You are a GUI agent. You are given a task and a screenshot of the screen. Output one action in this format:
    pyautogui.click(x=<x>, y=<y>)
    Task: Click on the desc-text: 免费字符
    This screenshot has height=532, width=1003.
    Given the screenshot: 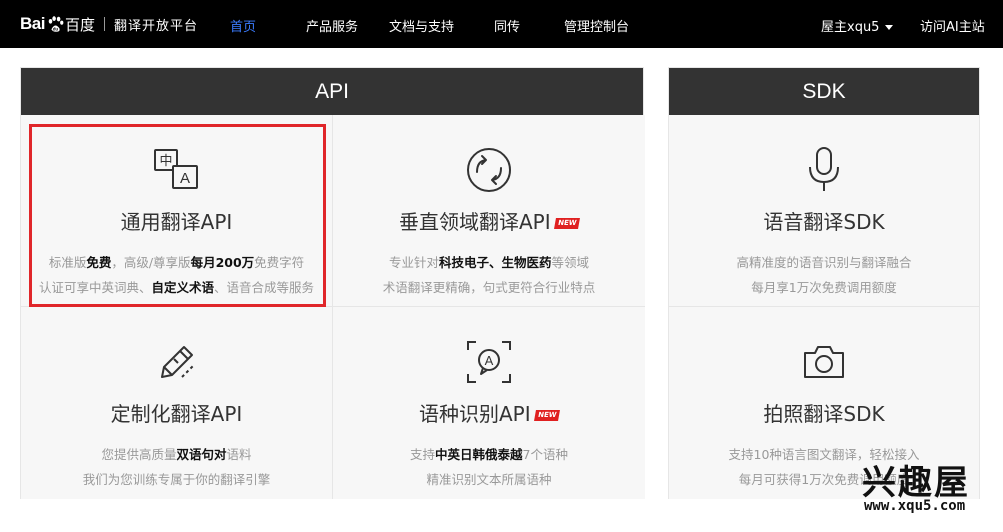 What is the action you would take?
    pyautogui.click(x=279, y=262)
    